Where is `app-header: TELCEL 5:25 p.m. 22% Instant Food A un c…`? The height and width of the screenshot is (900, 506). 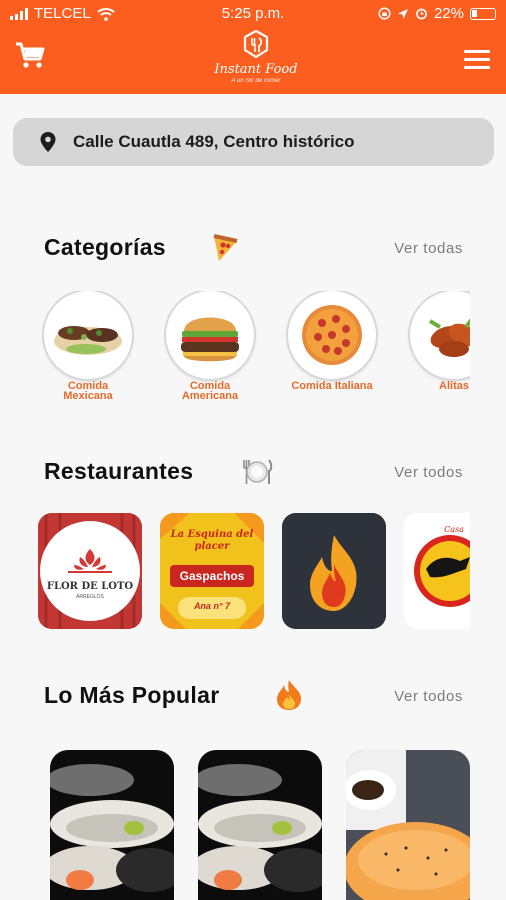 app-header: TELCEL 5:25 p.m. 22% Instant Food A un c… is located at coordinates (253, 47).